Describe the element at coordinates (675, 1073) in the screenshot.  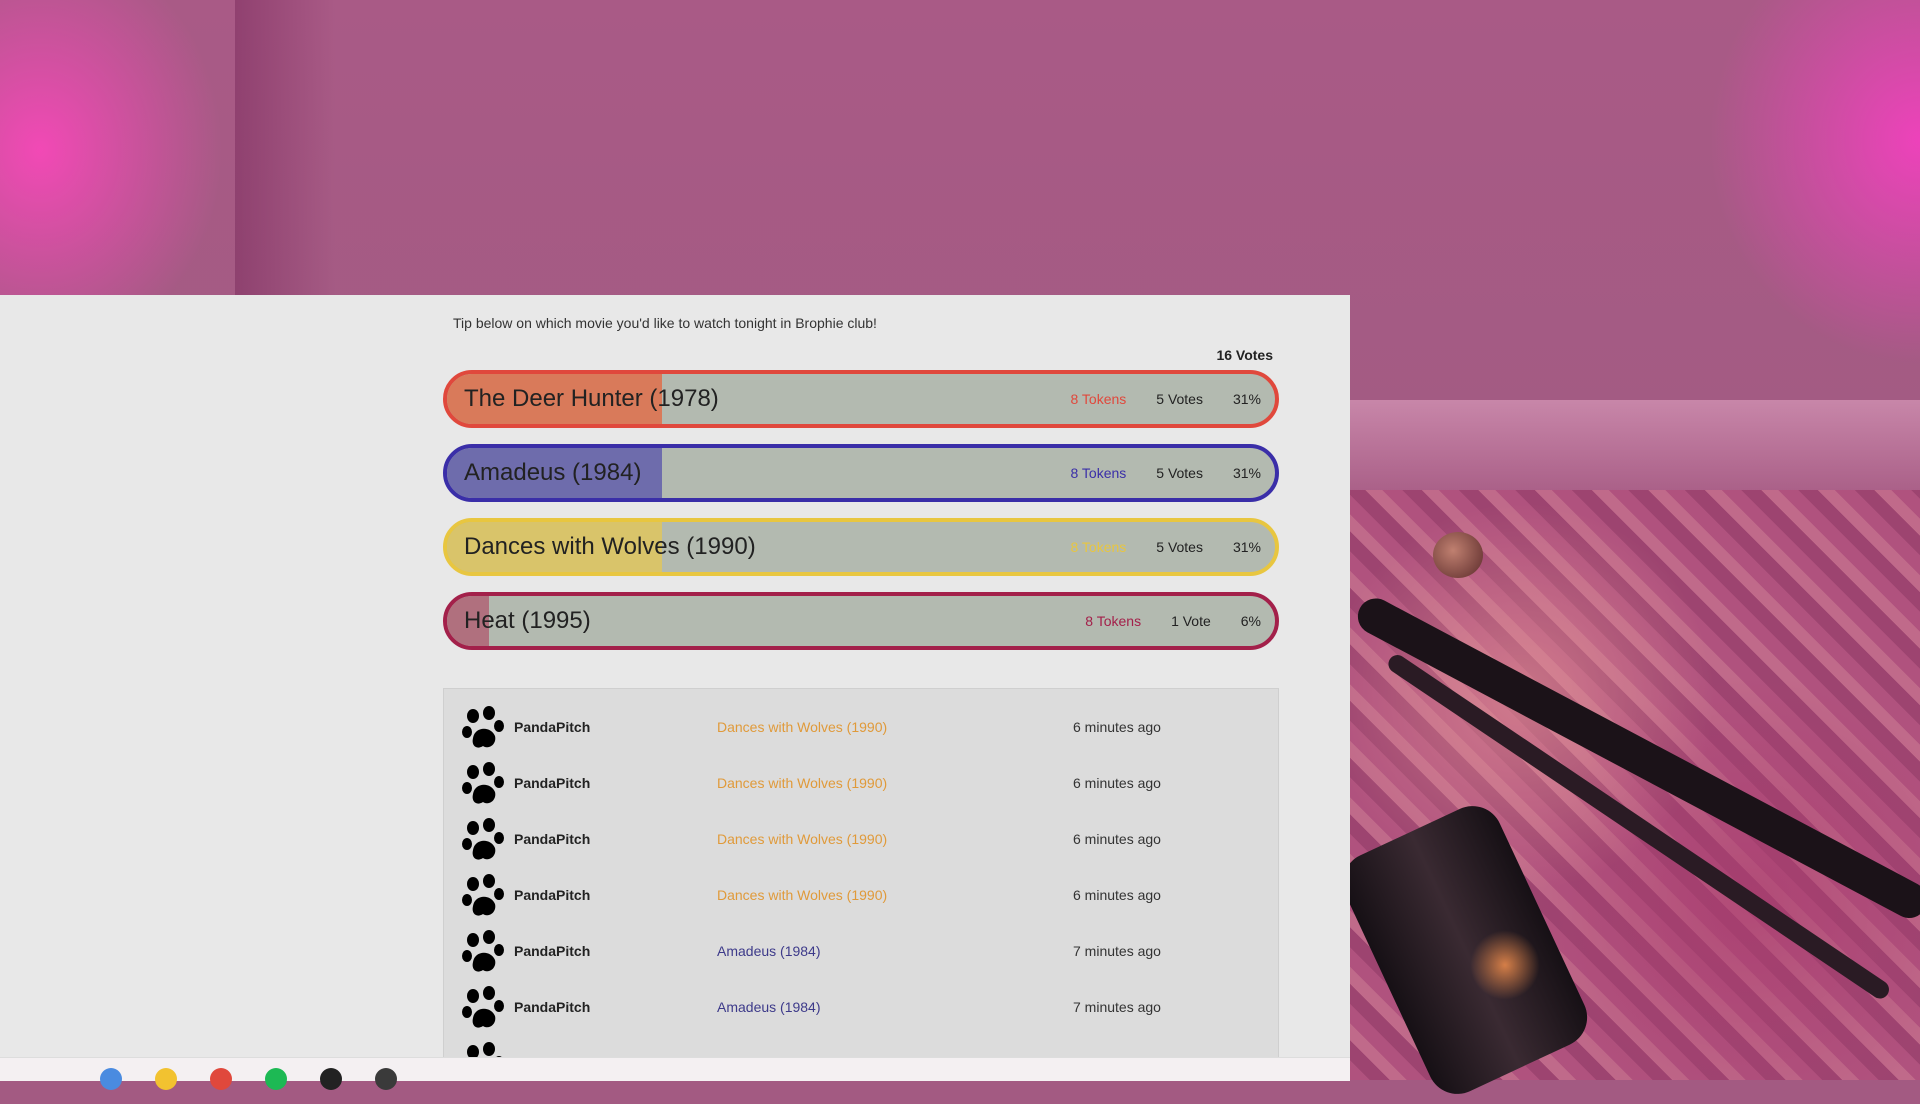
I see `taskbar` at that location.